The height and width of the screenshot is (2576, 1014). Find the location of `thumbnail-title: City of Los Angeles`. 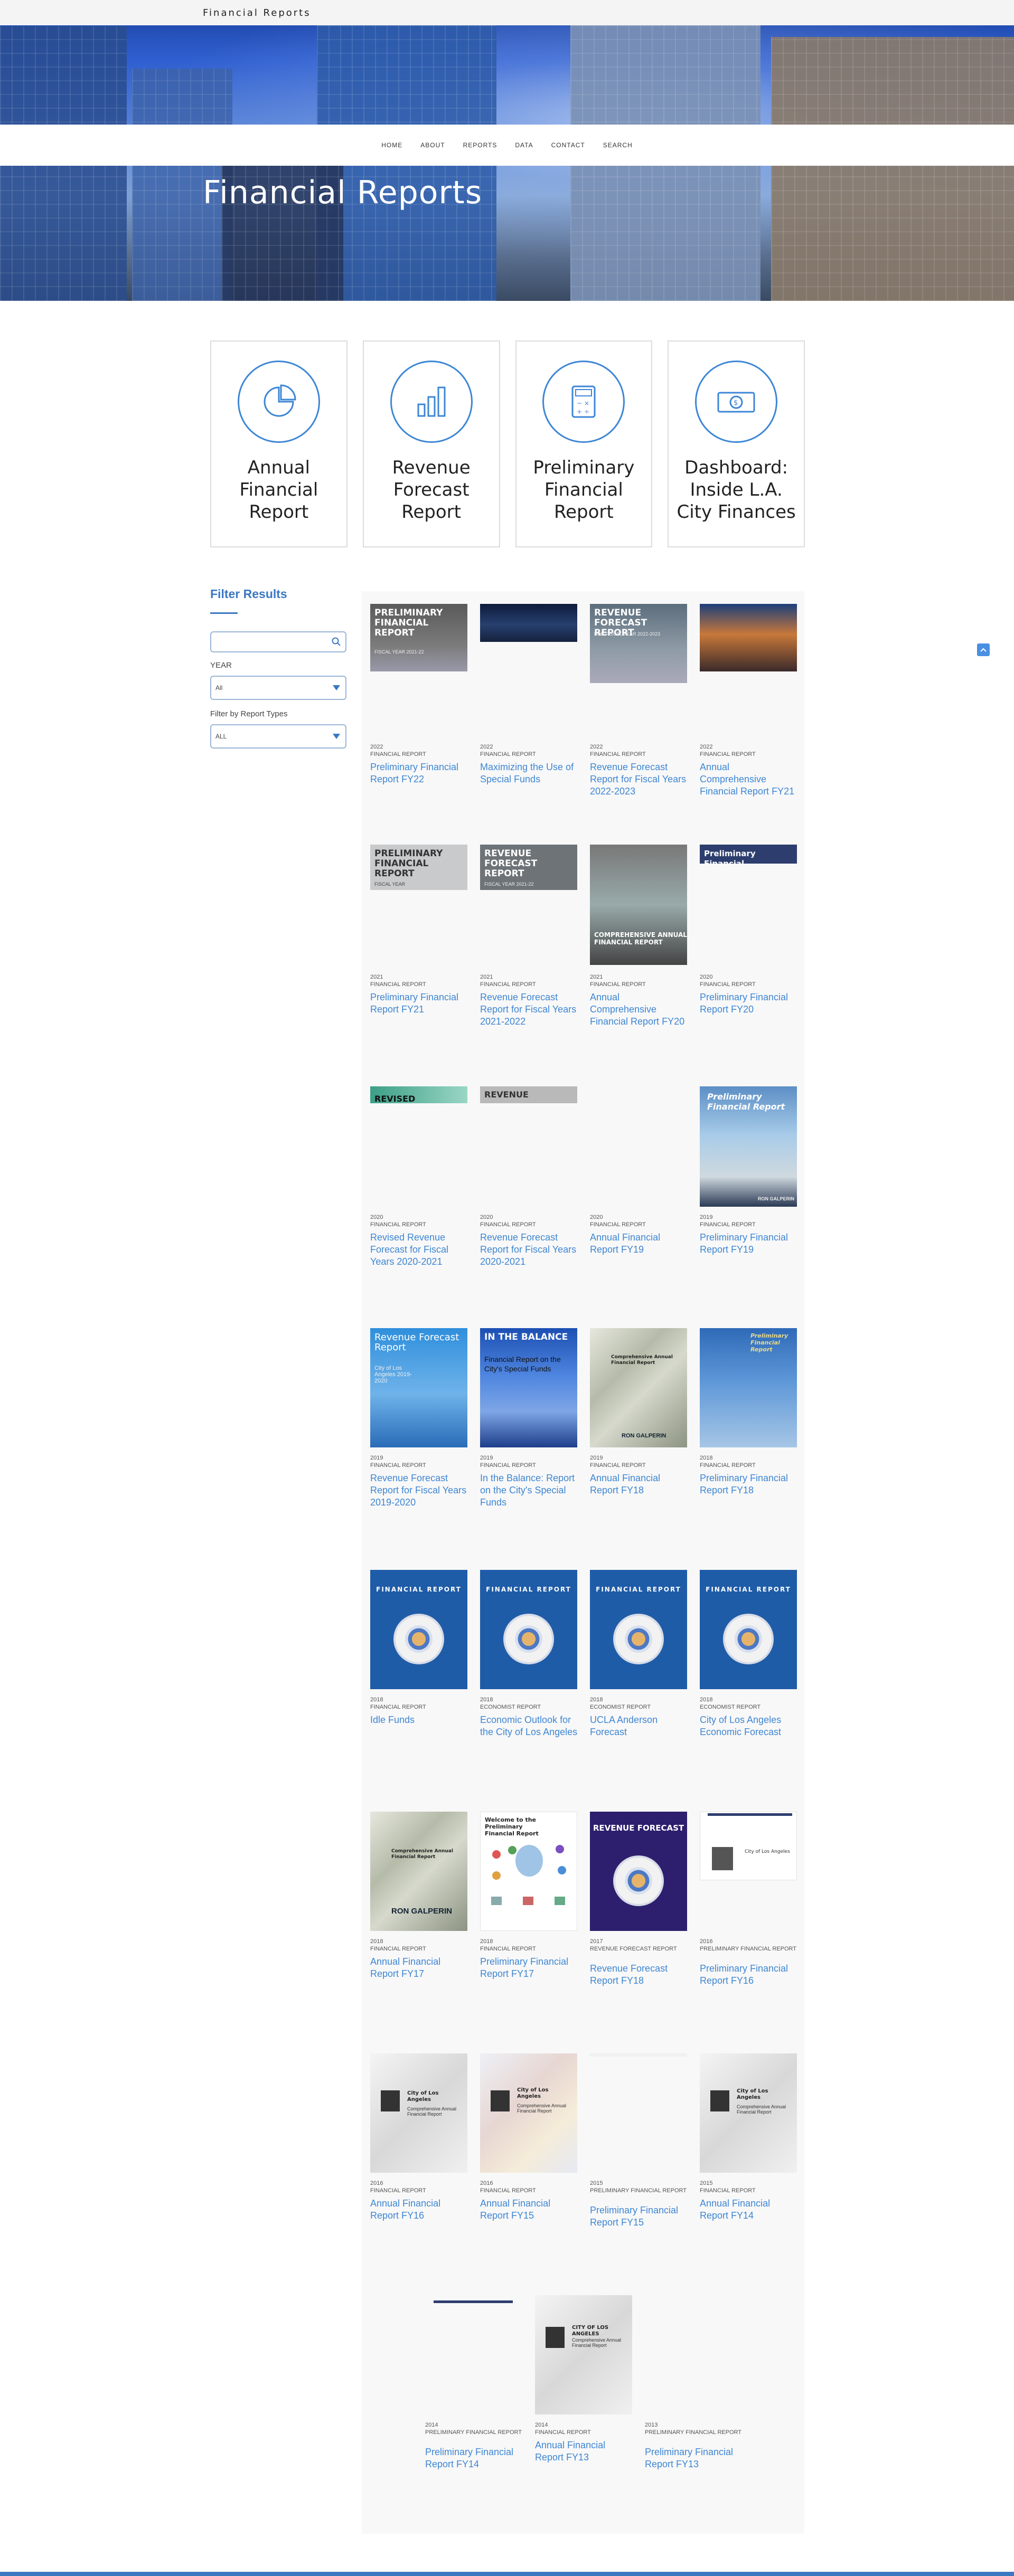

thumbnail-title: City of Los Angeles is located at coordinates (533, 2093).